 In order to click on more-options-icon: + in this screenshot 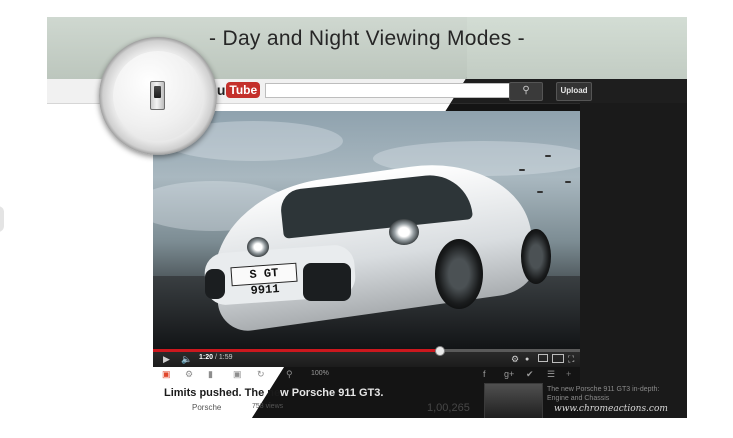, I will do `click(568, 374)`.